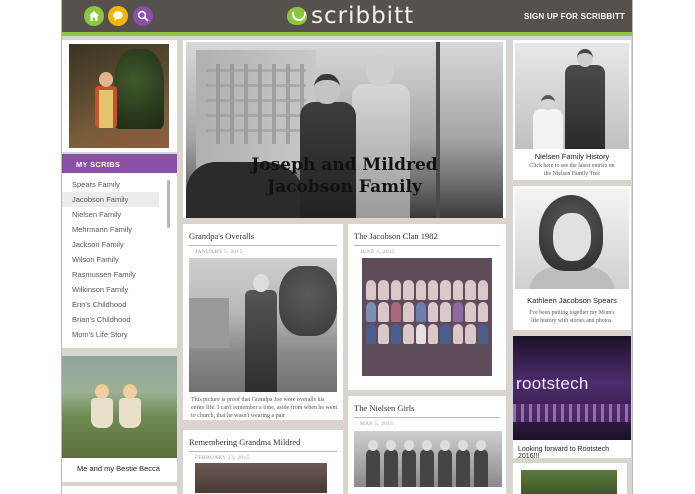 Image resolution: width=695 pixels, height=494 pixels. Describe the element at coordinates (363, 16) in the screenshot. I see `brand-name: scribbitt` at that location.